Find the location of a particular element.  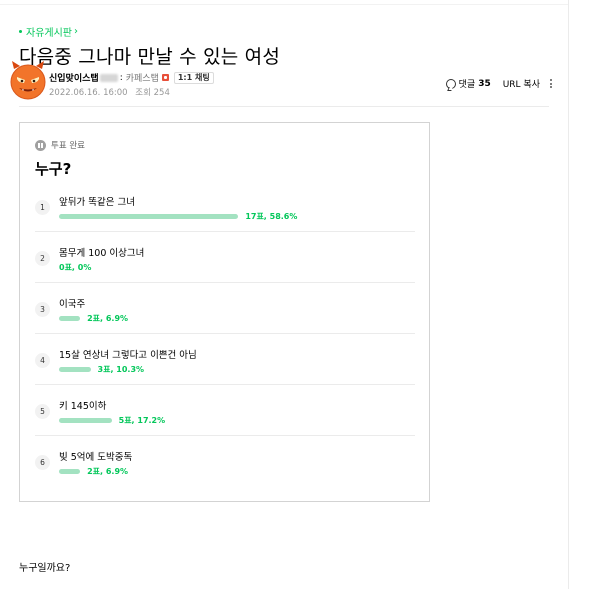

chevron-right-icon: › is located at coordinates (76, 31).